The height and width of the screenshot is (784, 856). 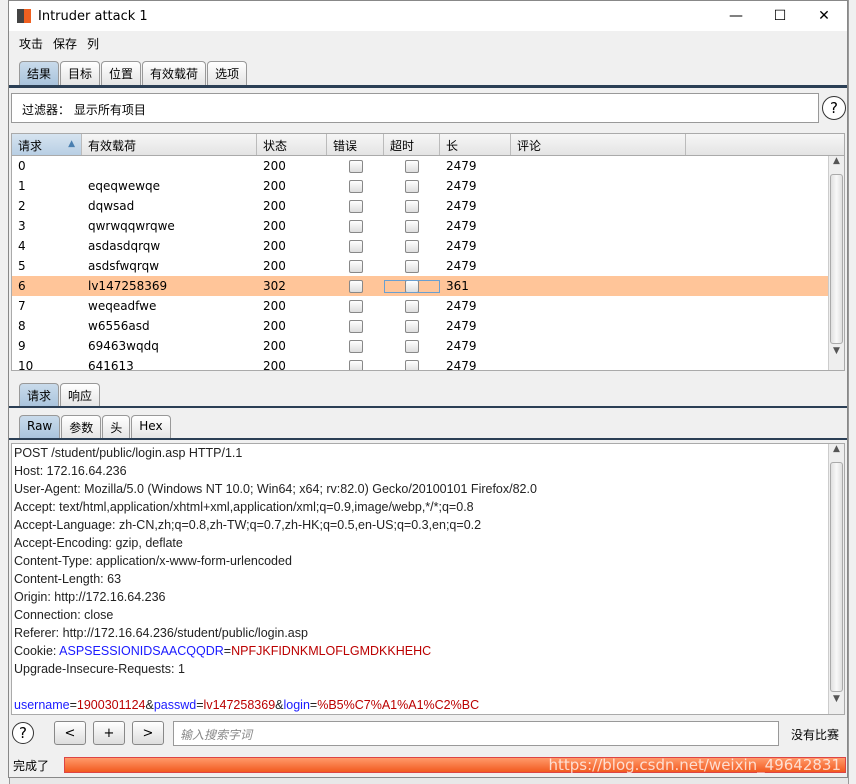 What do you see at coordinates (23, 733) in the screenshot?
I see `search-help-icon: ?` at bounding box center [23, 733].